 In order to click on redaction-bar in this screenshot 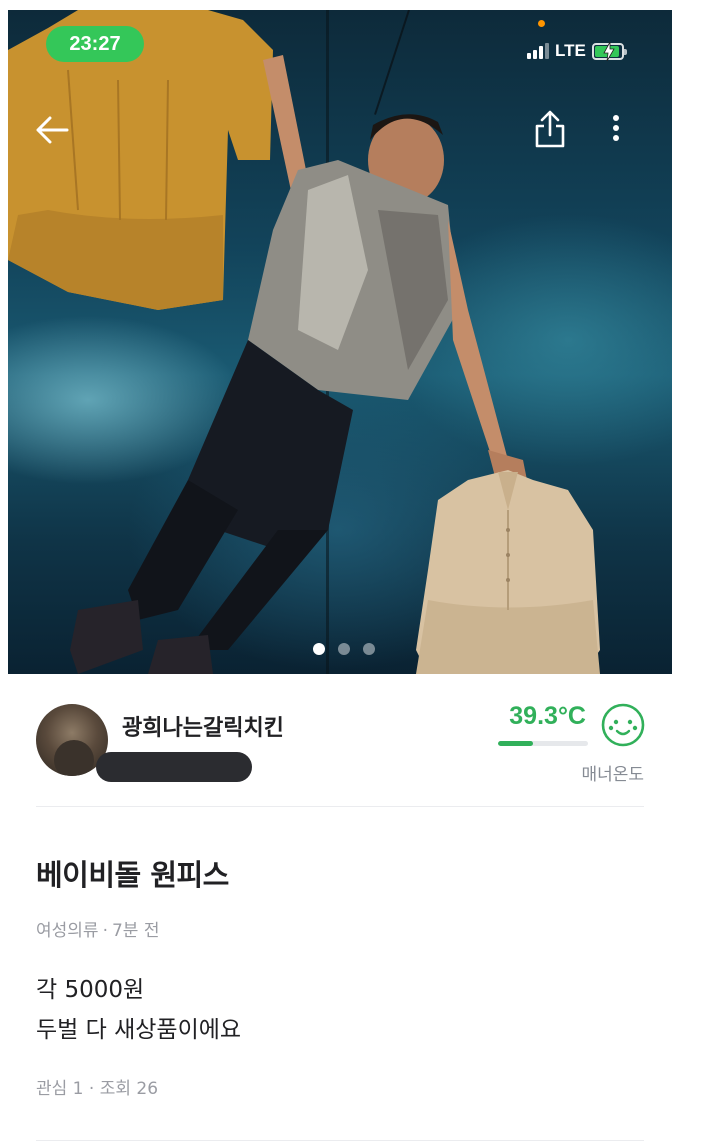, I will do `click(174, 767)`.